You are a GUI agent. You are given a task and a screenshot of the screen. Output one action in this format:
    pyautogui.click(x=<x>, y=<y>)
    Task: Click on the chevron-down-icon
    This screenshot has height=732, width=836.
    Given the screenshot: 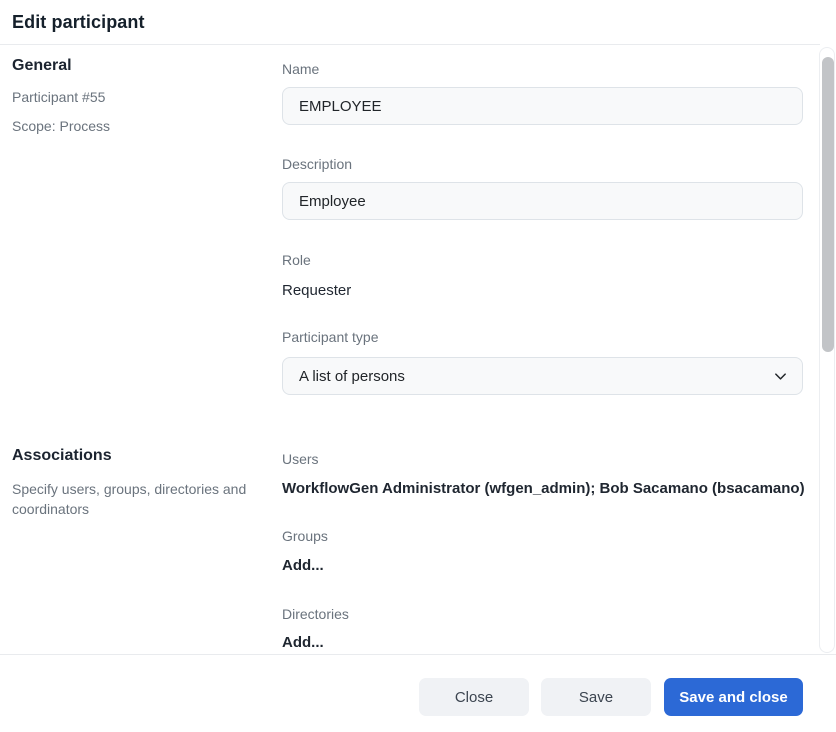 What is the action you would take?
    pyautogui.click(x=780, y=376)
    